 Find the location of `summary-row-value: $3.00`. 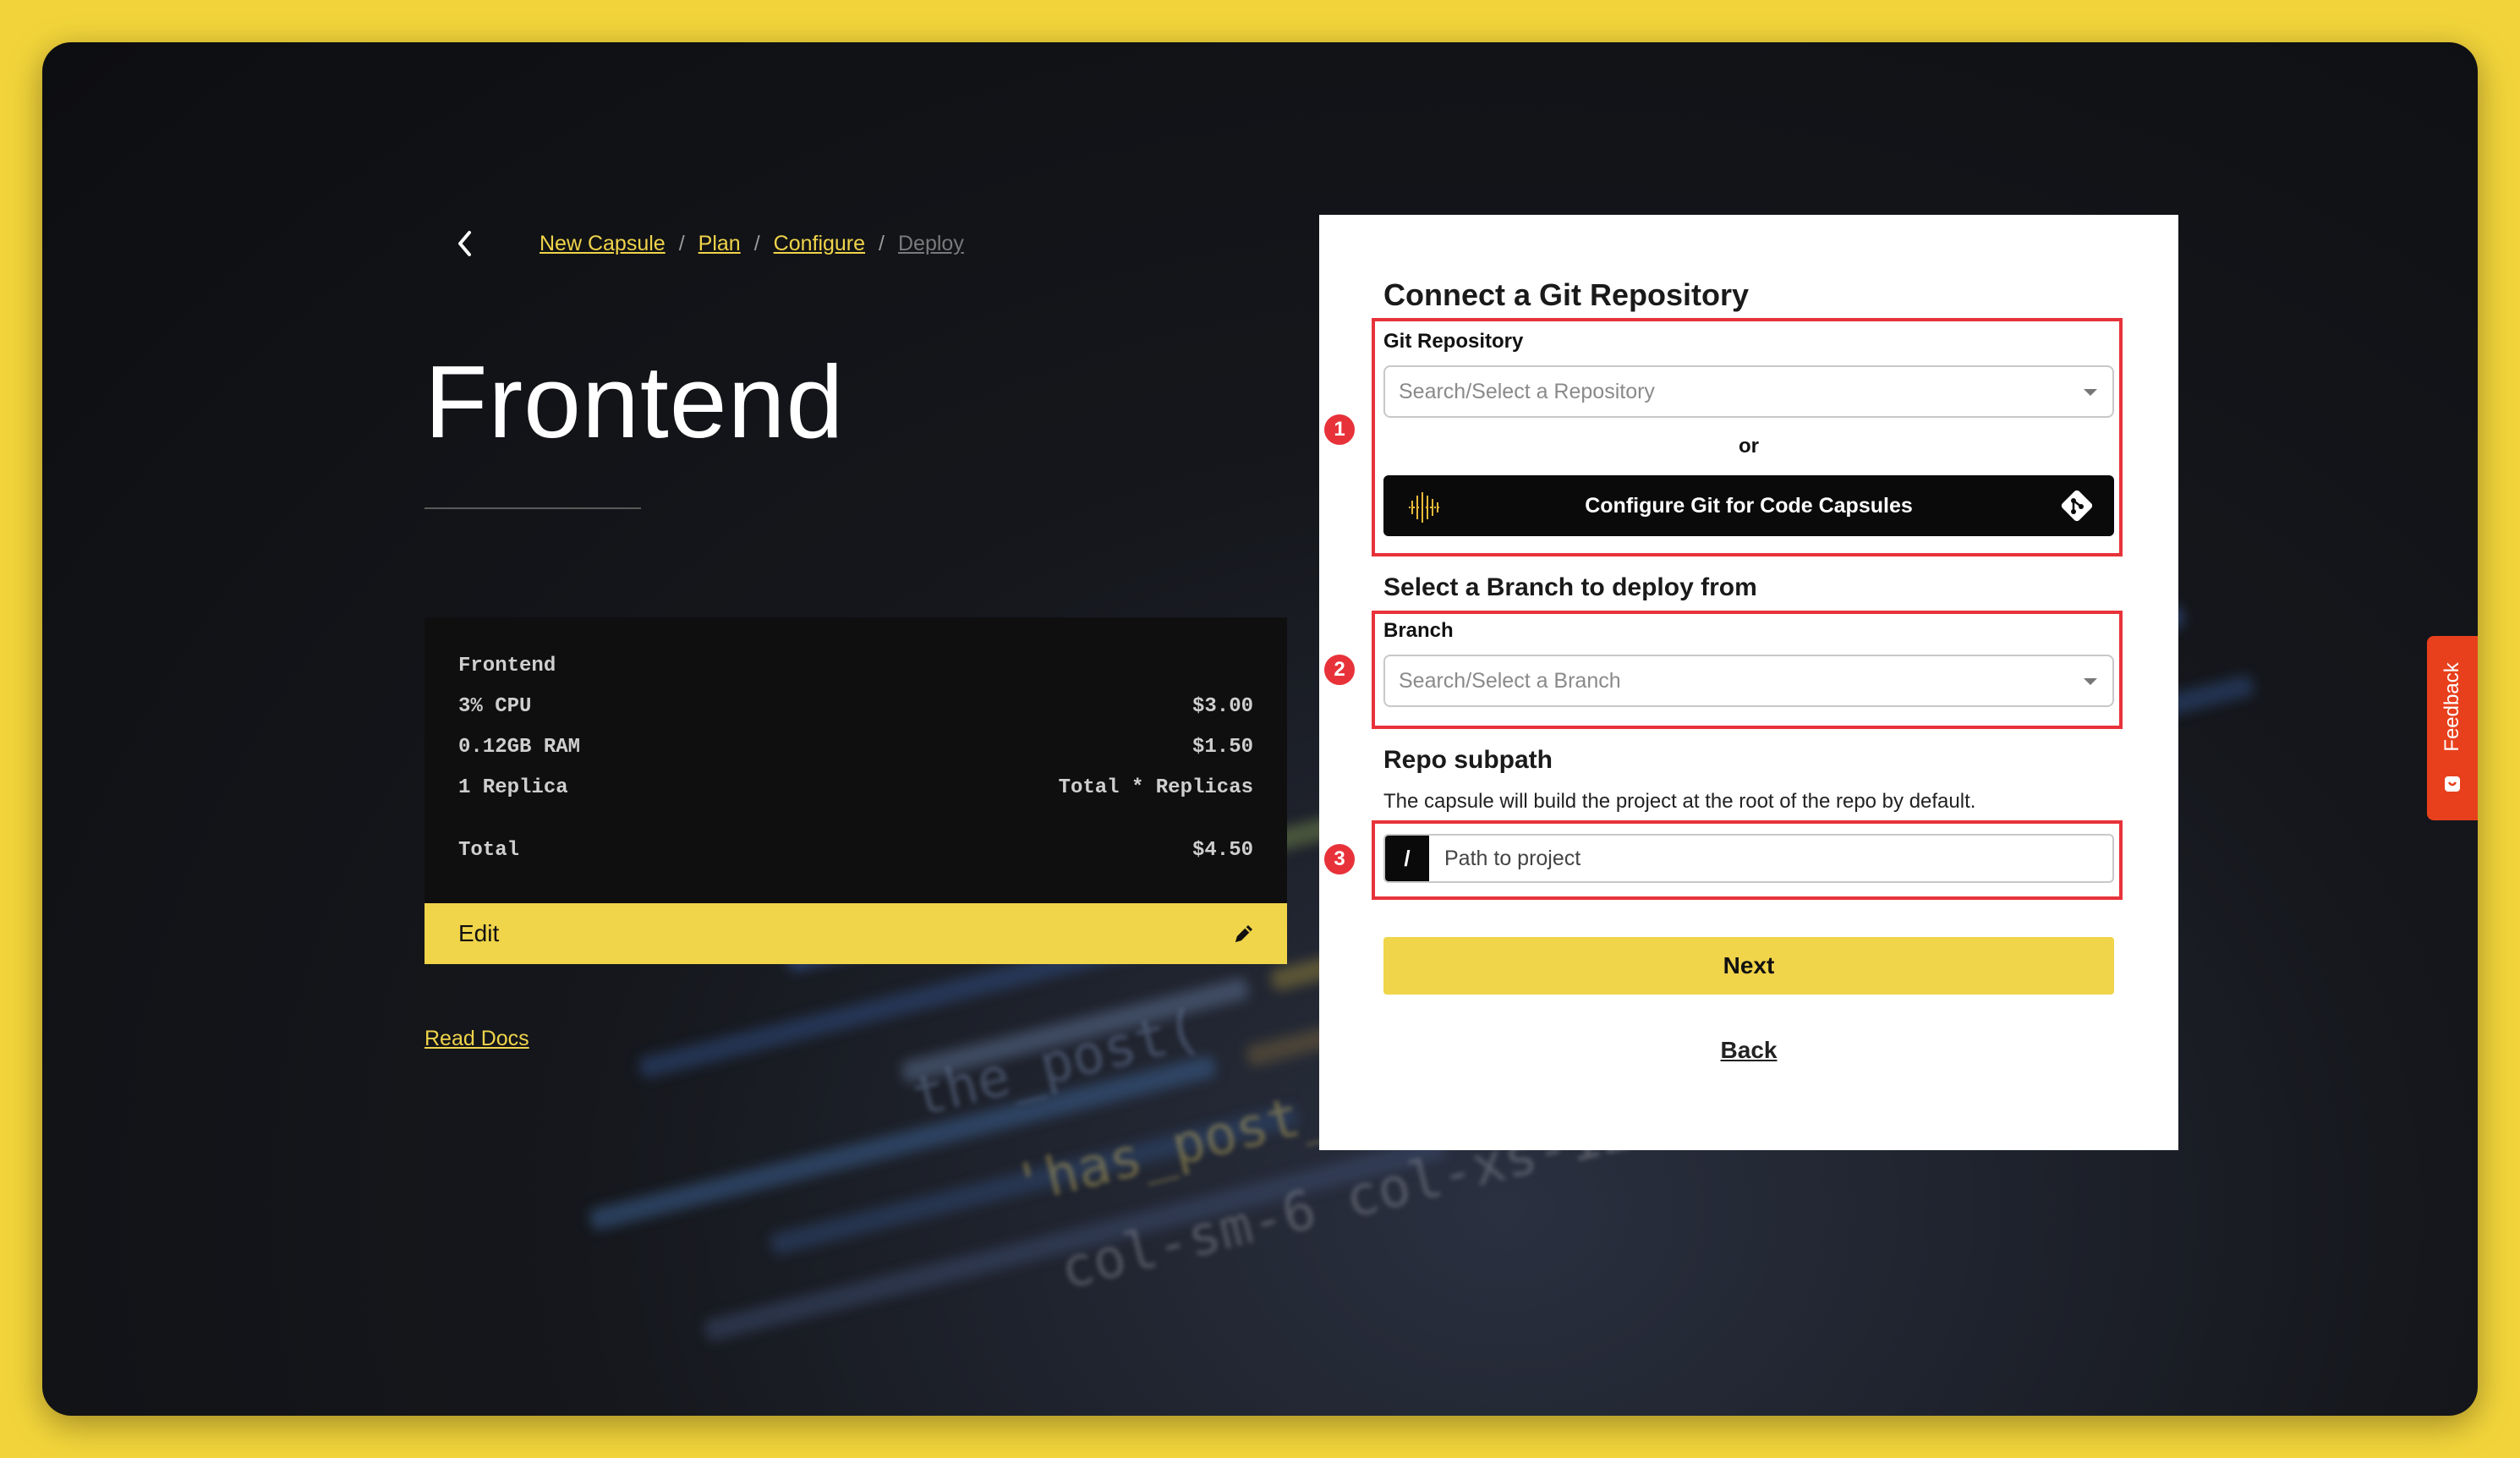

summary-row-value: $3.00 is located at coordinates (1222, 706).